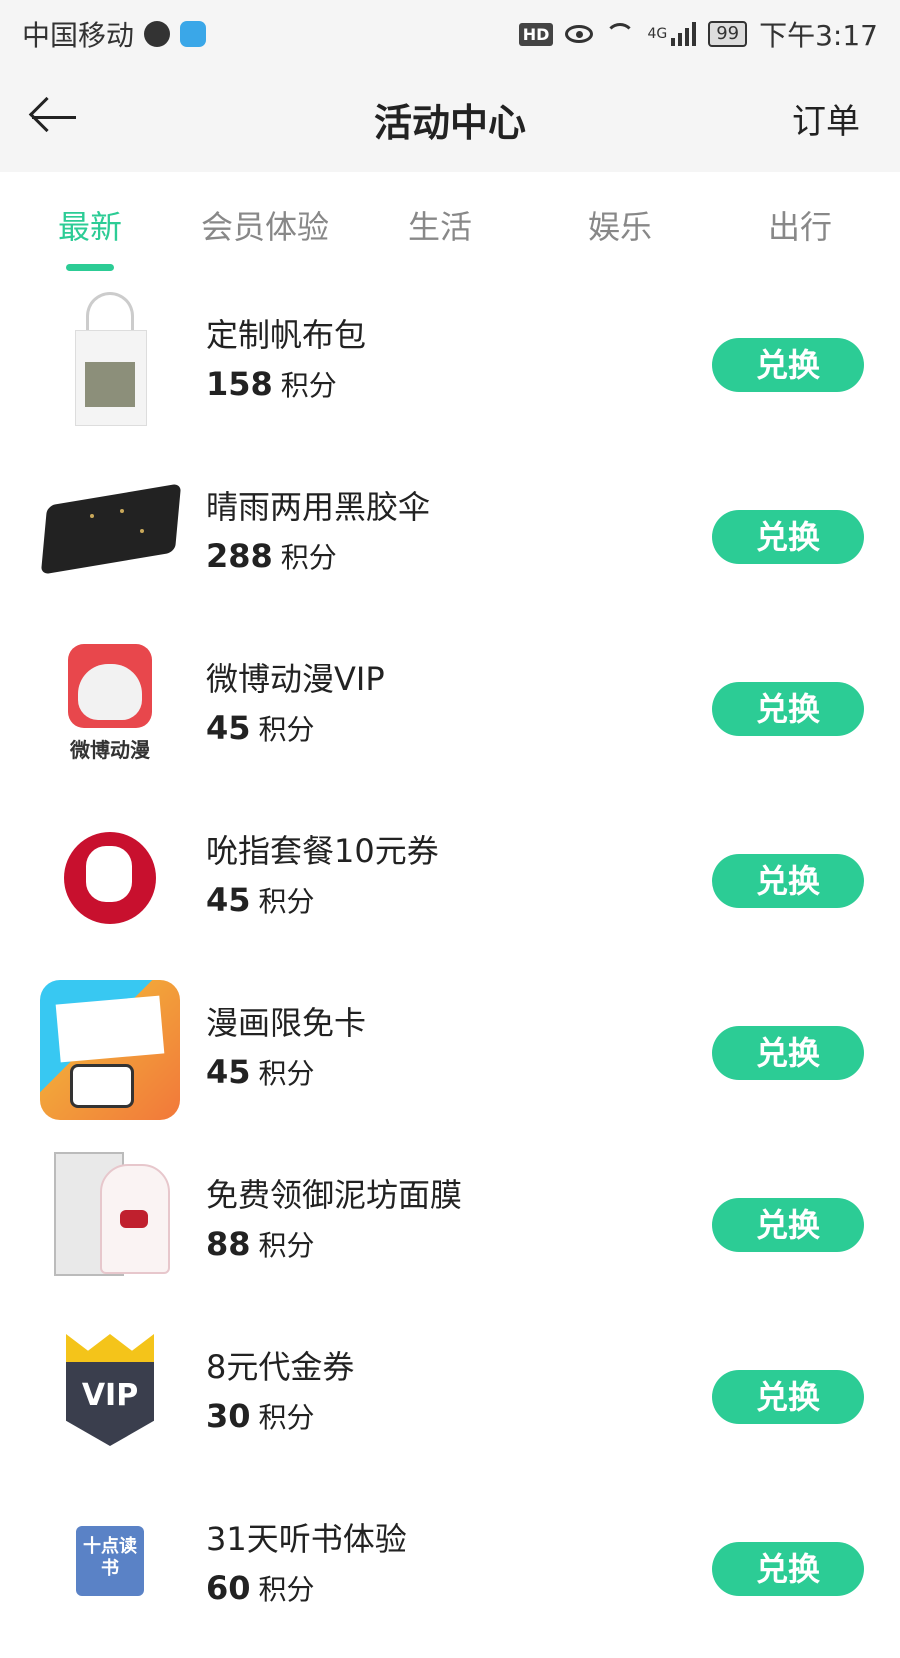  What do you see at coordinates (228, 1244) in the screenshot?
I see `points-value: 88` at bounding box center [228, 1244].